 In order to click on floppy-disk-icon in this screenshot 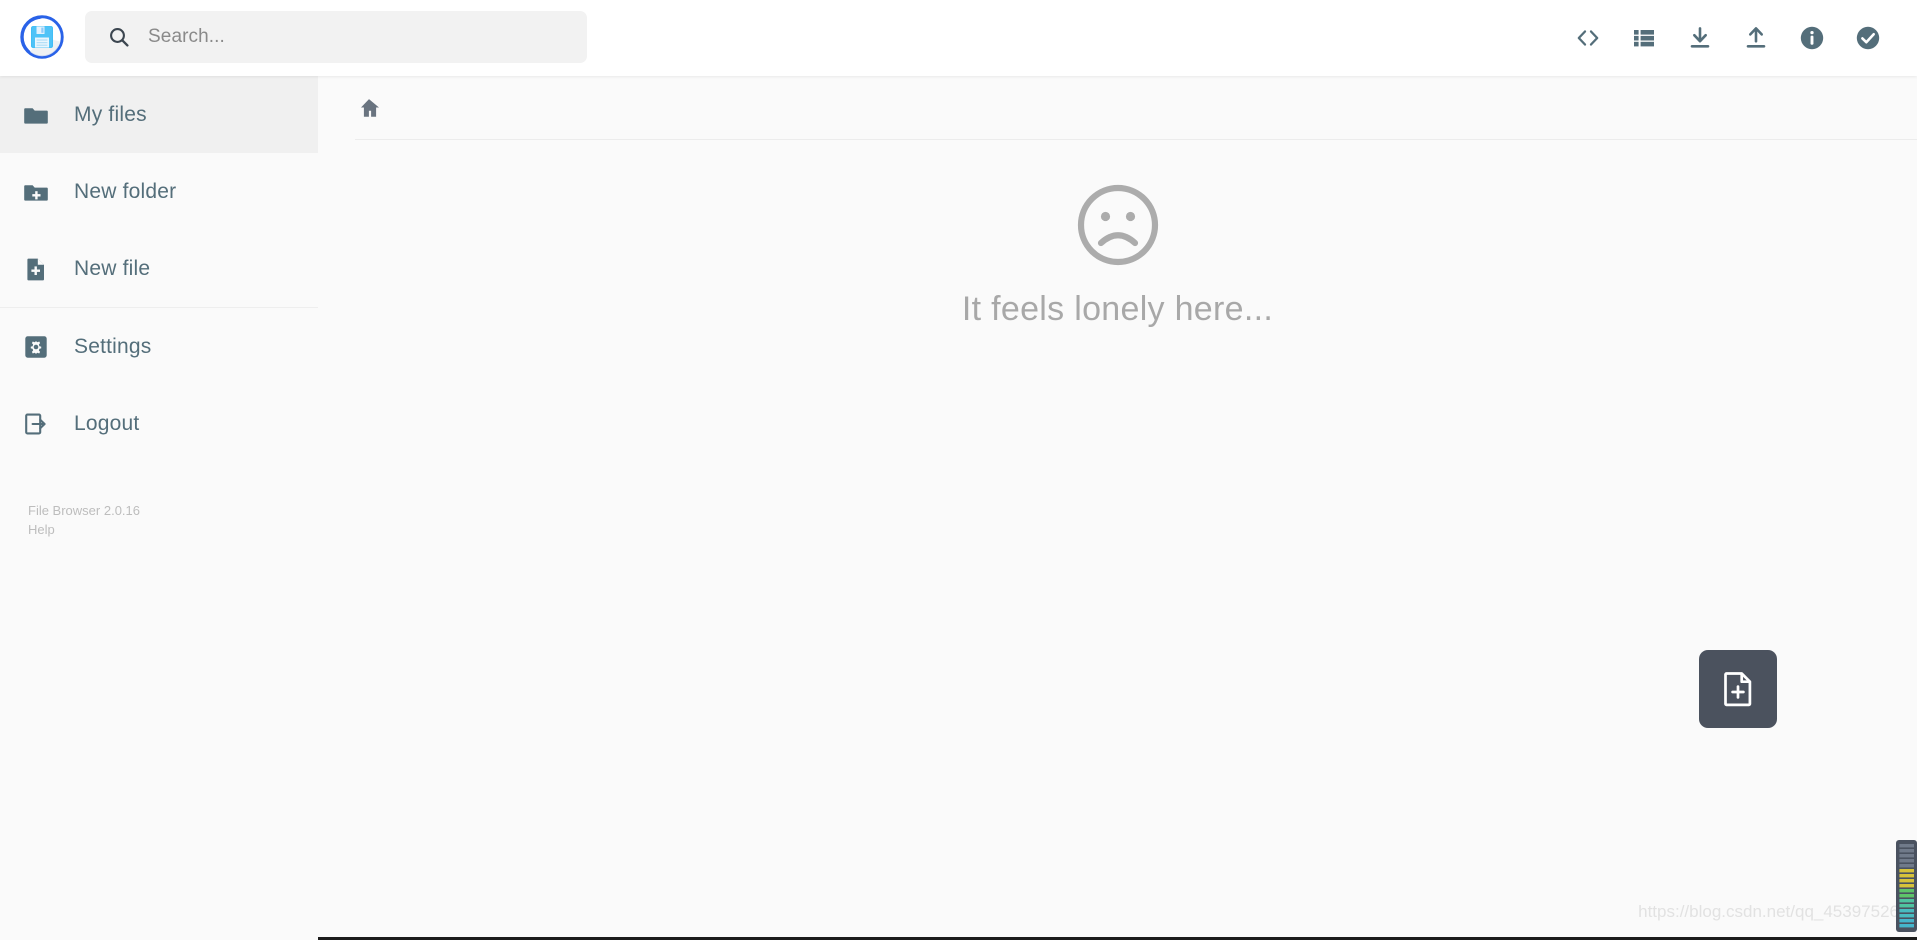, I will do `click(42, 37)`.